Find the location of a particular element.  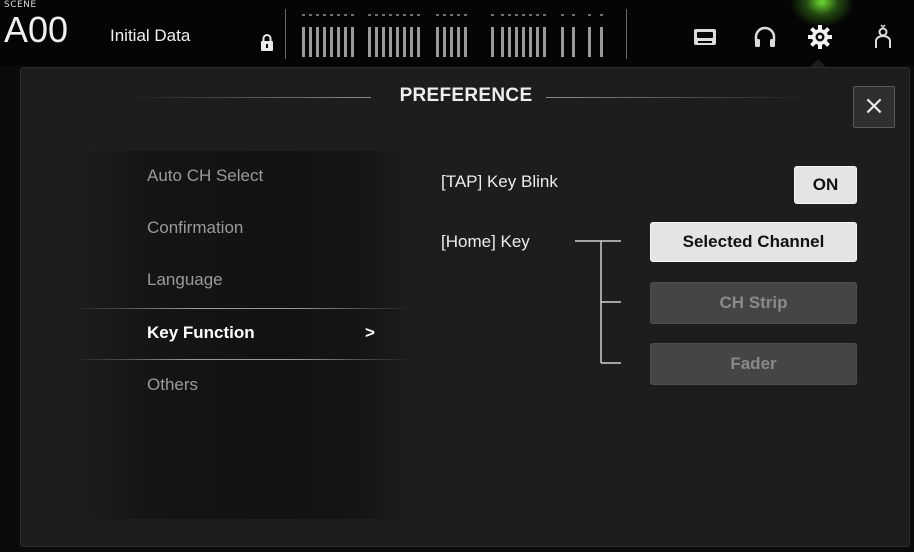

scene-name: Initial Data is located at coordinates (150, 36).